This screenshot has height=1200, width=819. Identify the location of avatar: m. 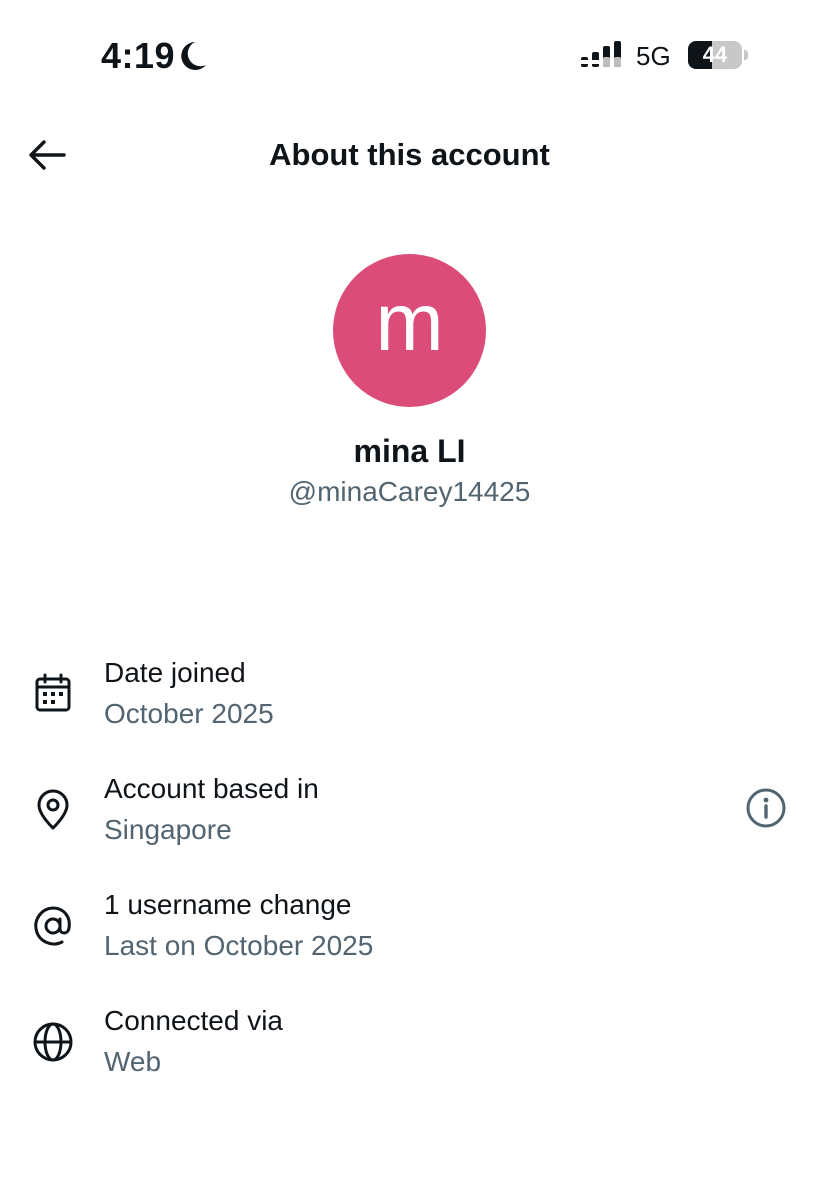
(409, 330).